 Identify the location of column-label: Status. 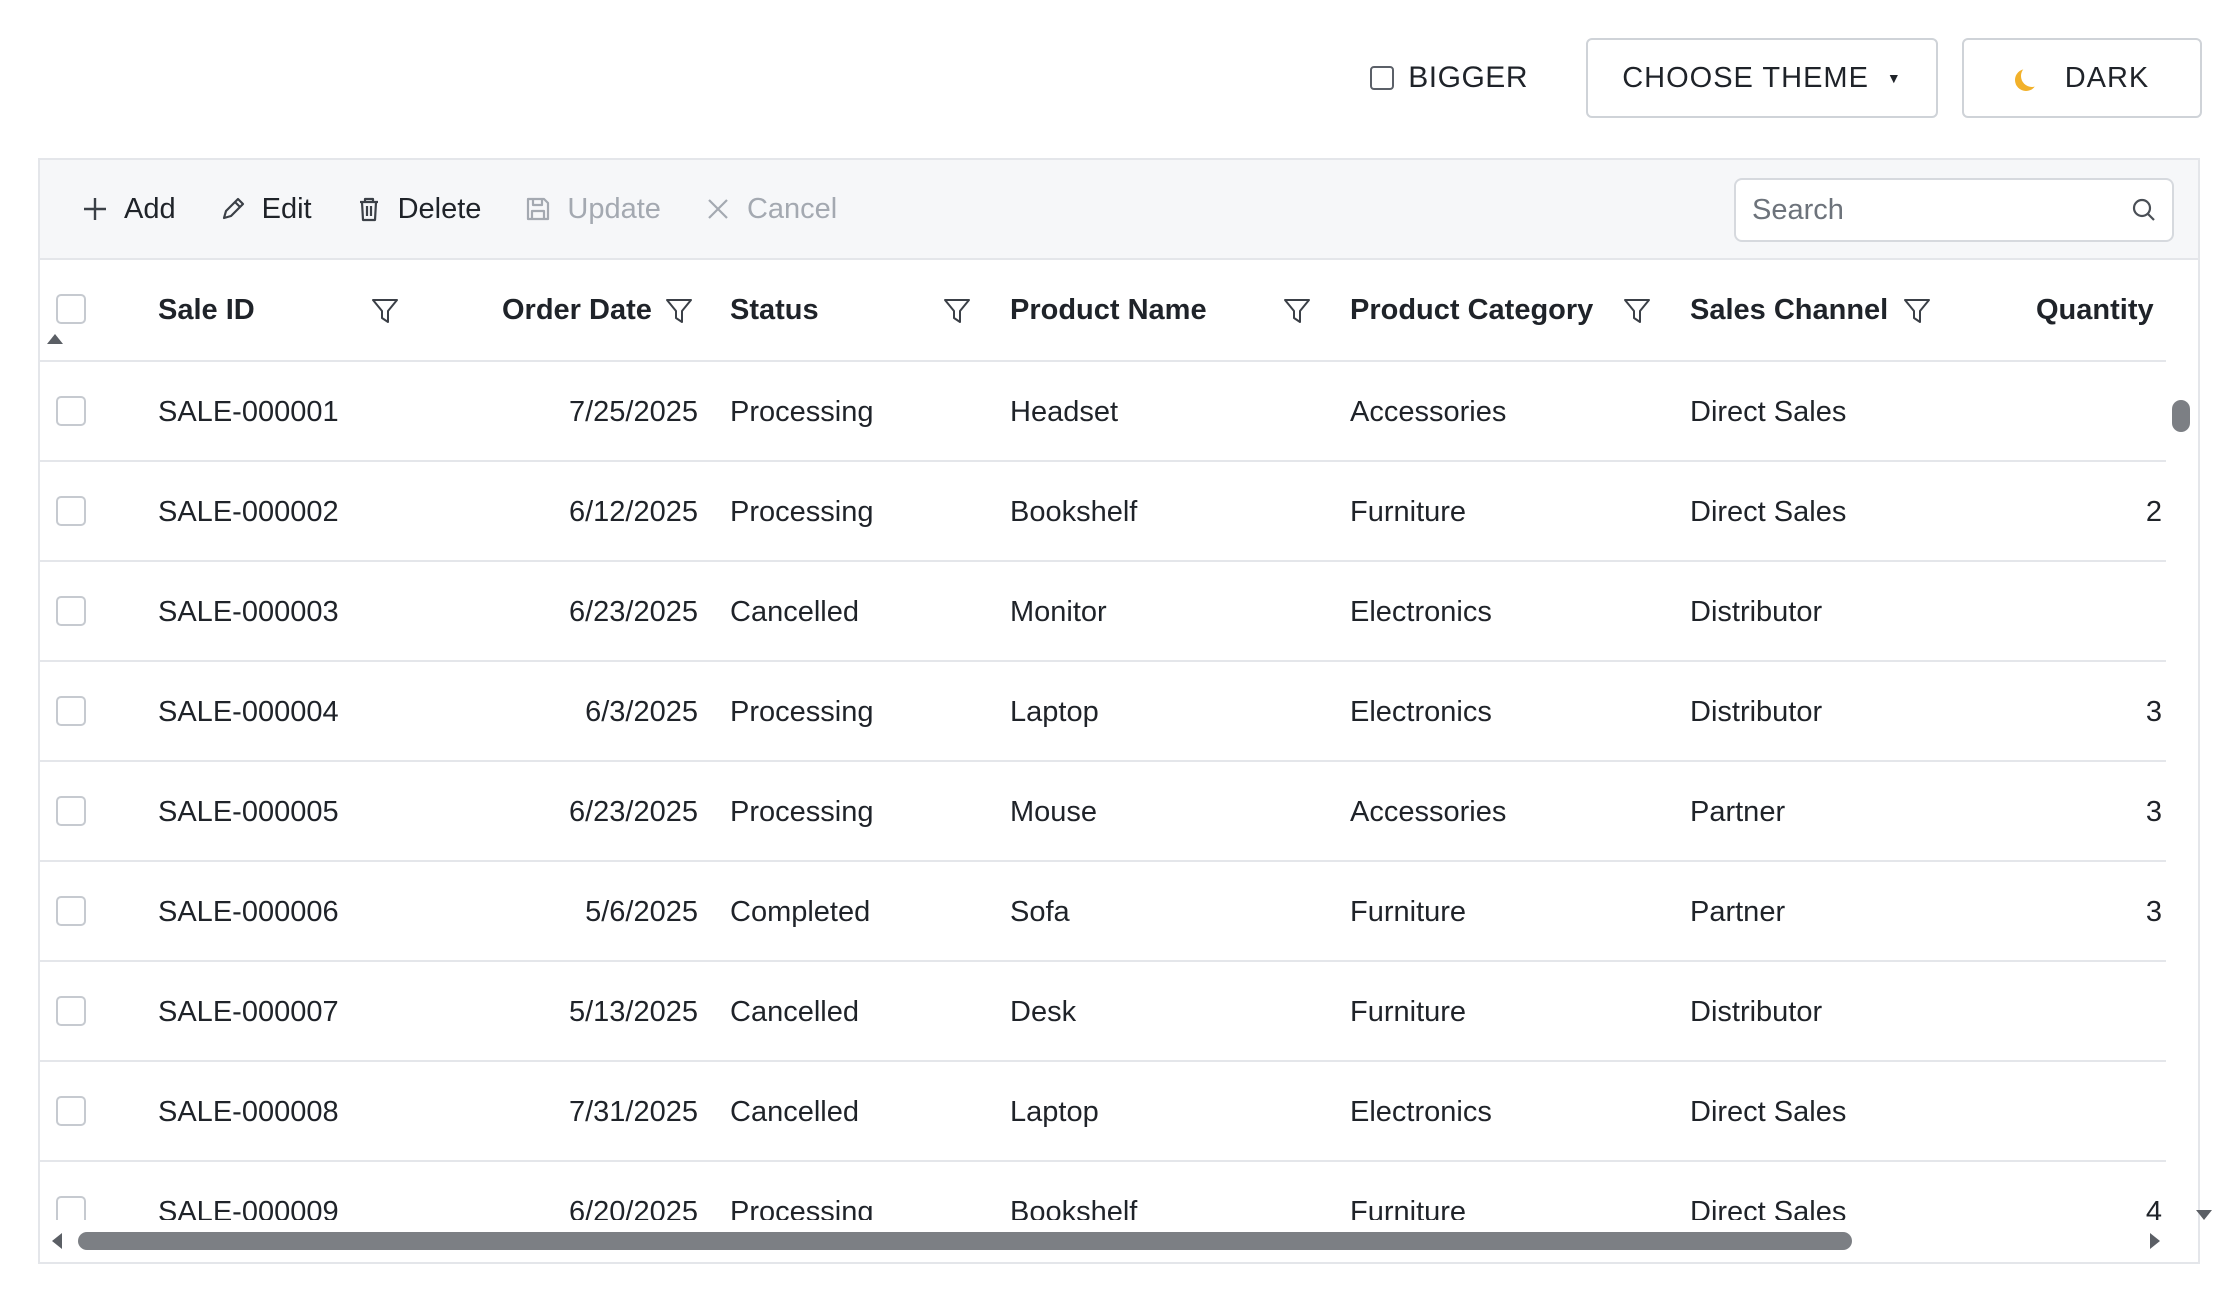
(774, 309).